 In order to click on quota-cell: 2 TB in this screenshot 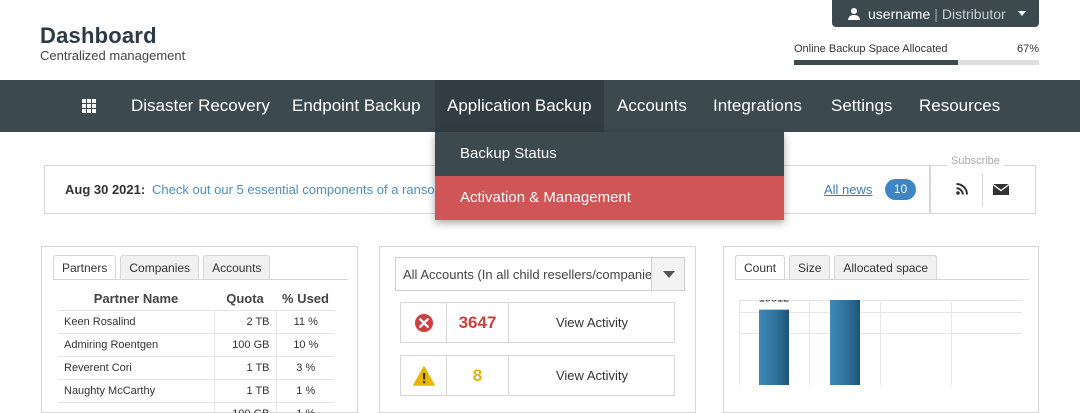, I will do `click(244, 321)`.